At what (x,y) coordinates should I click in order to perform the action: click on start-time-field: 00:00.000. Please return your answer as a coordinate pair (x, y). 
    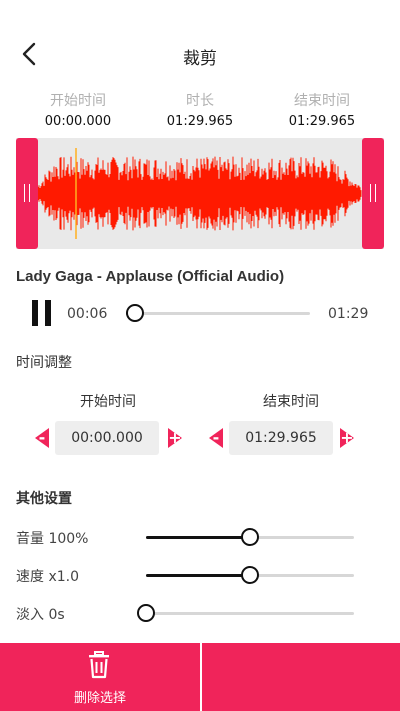
    Looking at the image, I should click on (107, 438).